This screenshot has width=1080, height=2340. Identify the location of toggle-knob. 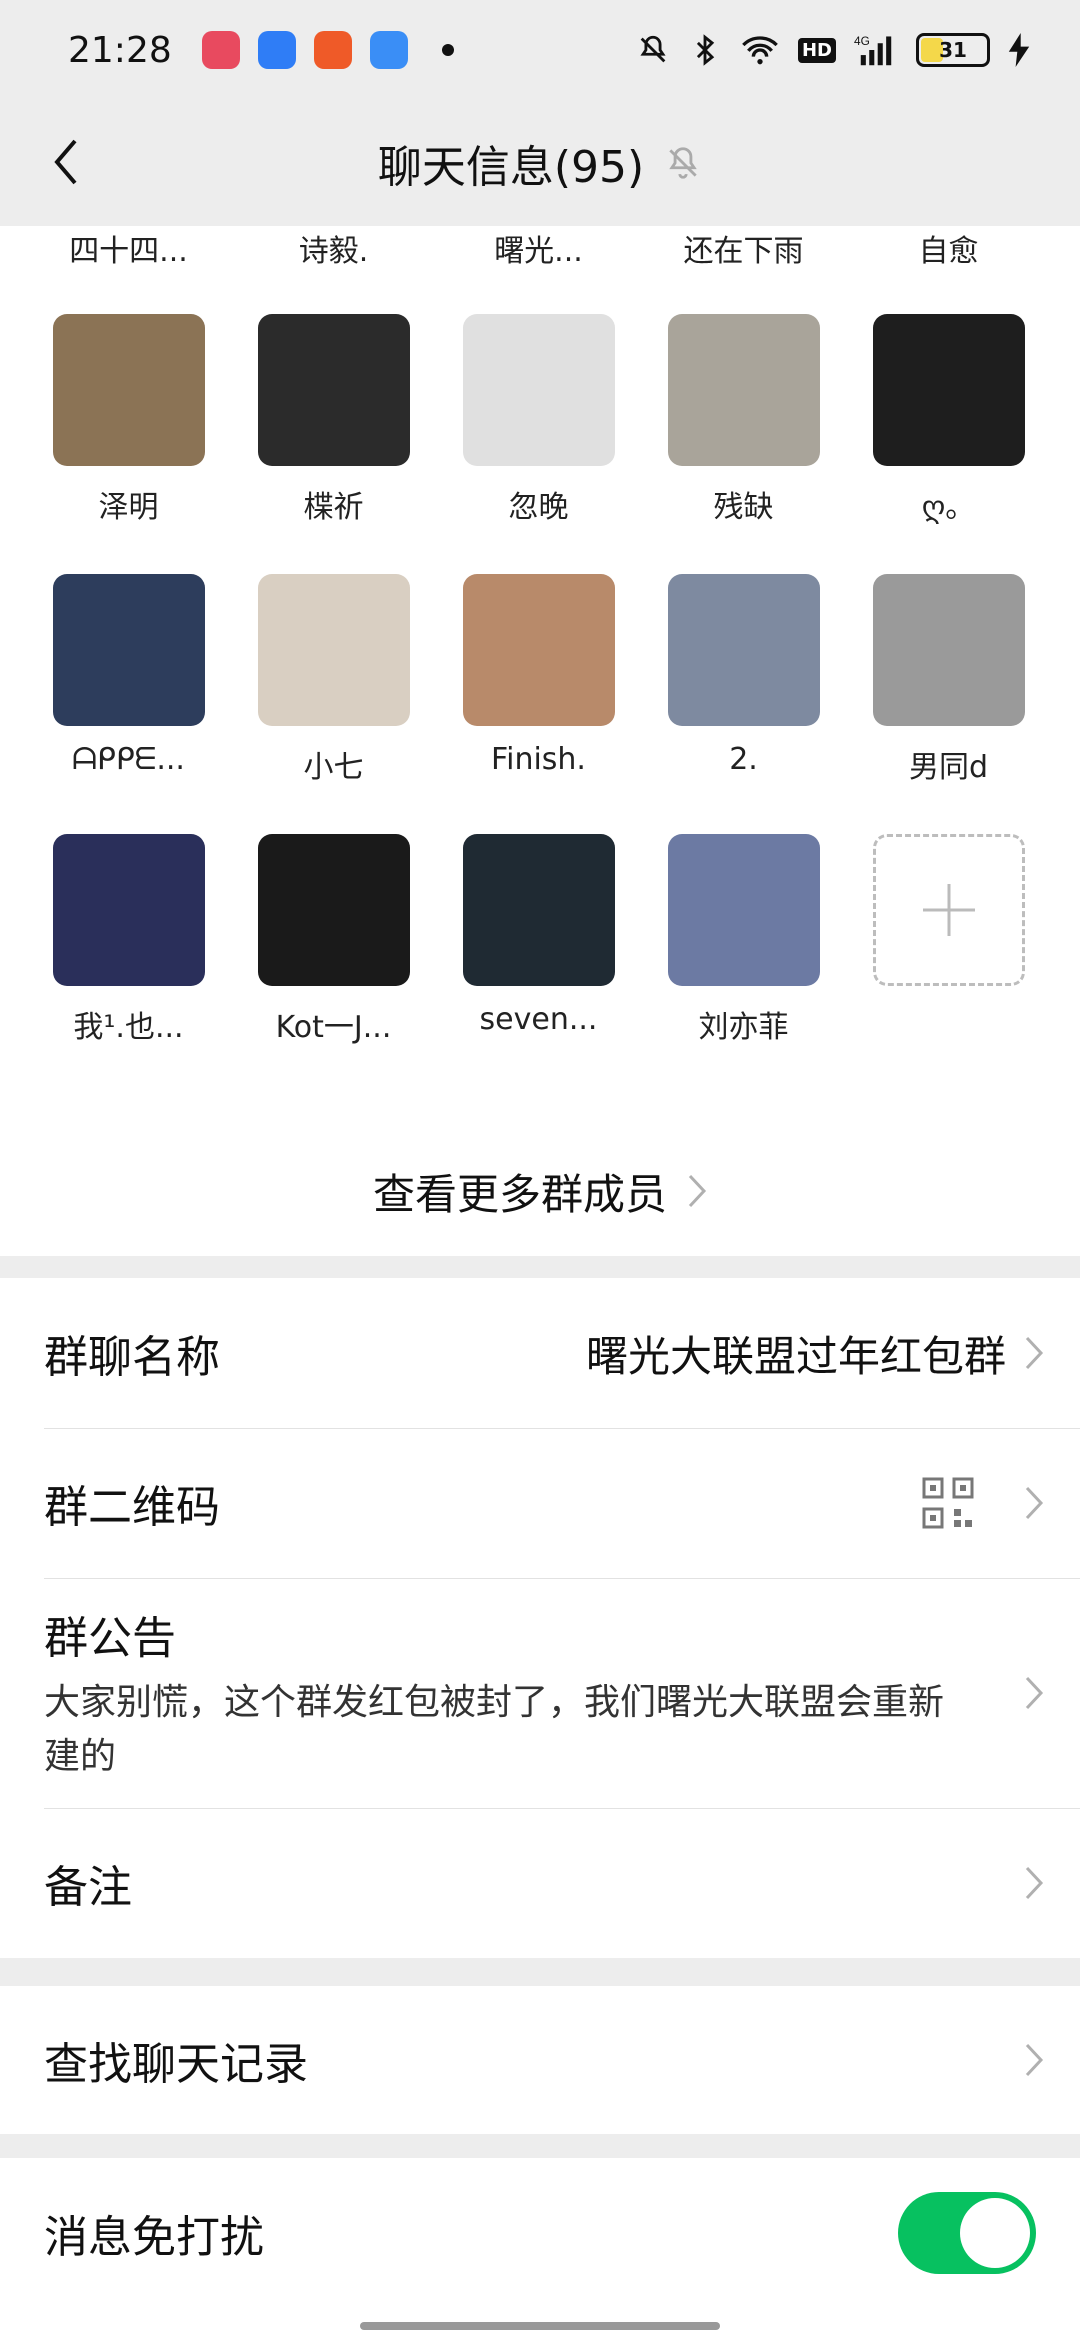
(995, 2233).